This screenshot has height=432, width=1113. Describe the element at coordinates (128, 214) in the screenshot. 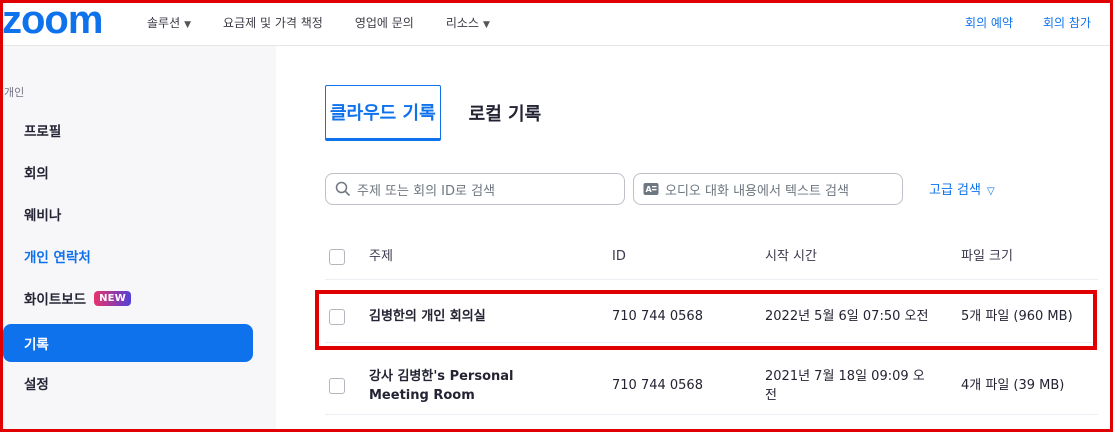

I see `sidebar-item-webinars: 웨비나` at that location.